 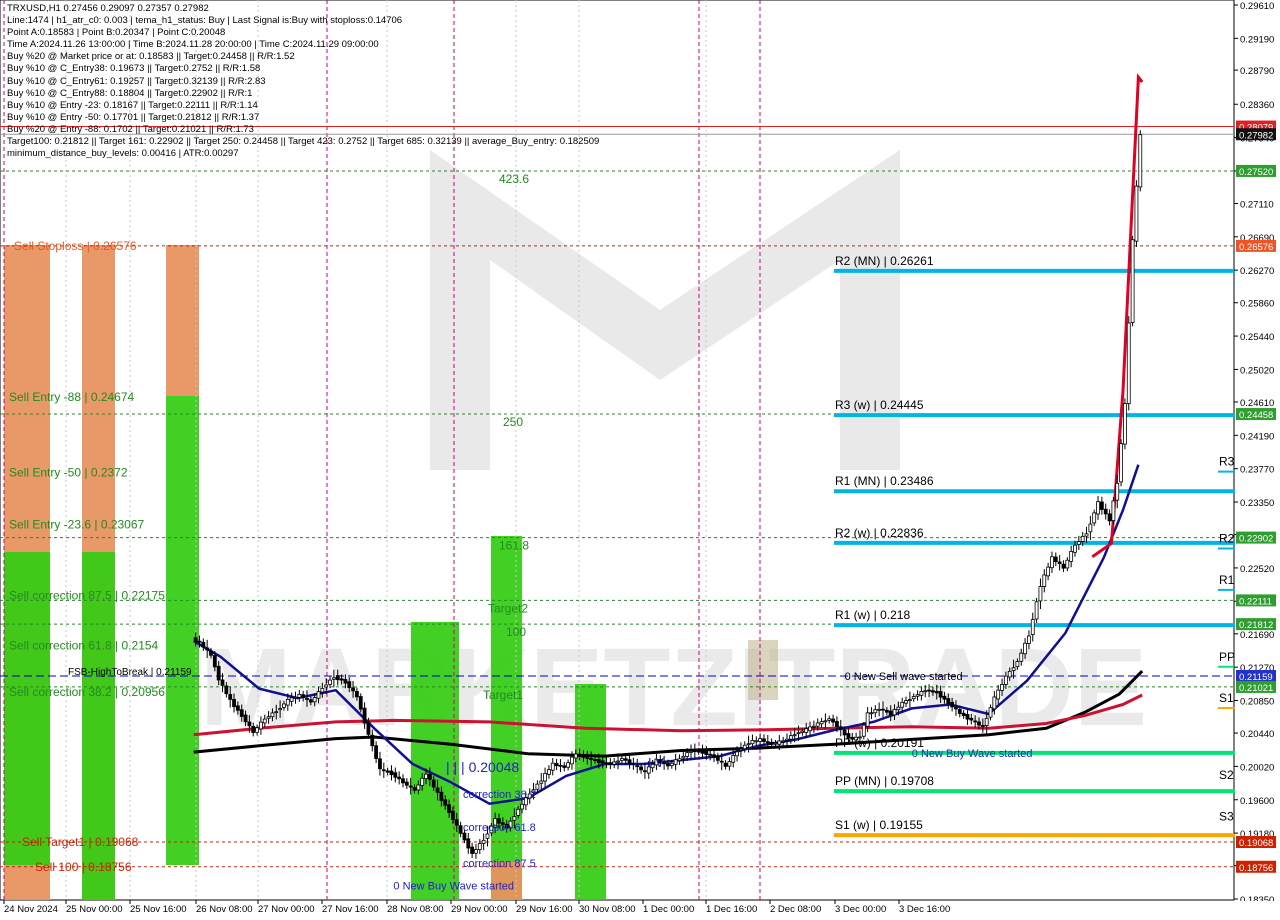 I want to click on y-tick-label: 0.19600, so click(x=1257, y=801).